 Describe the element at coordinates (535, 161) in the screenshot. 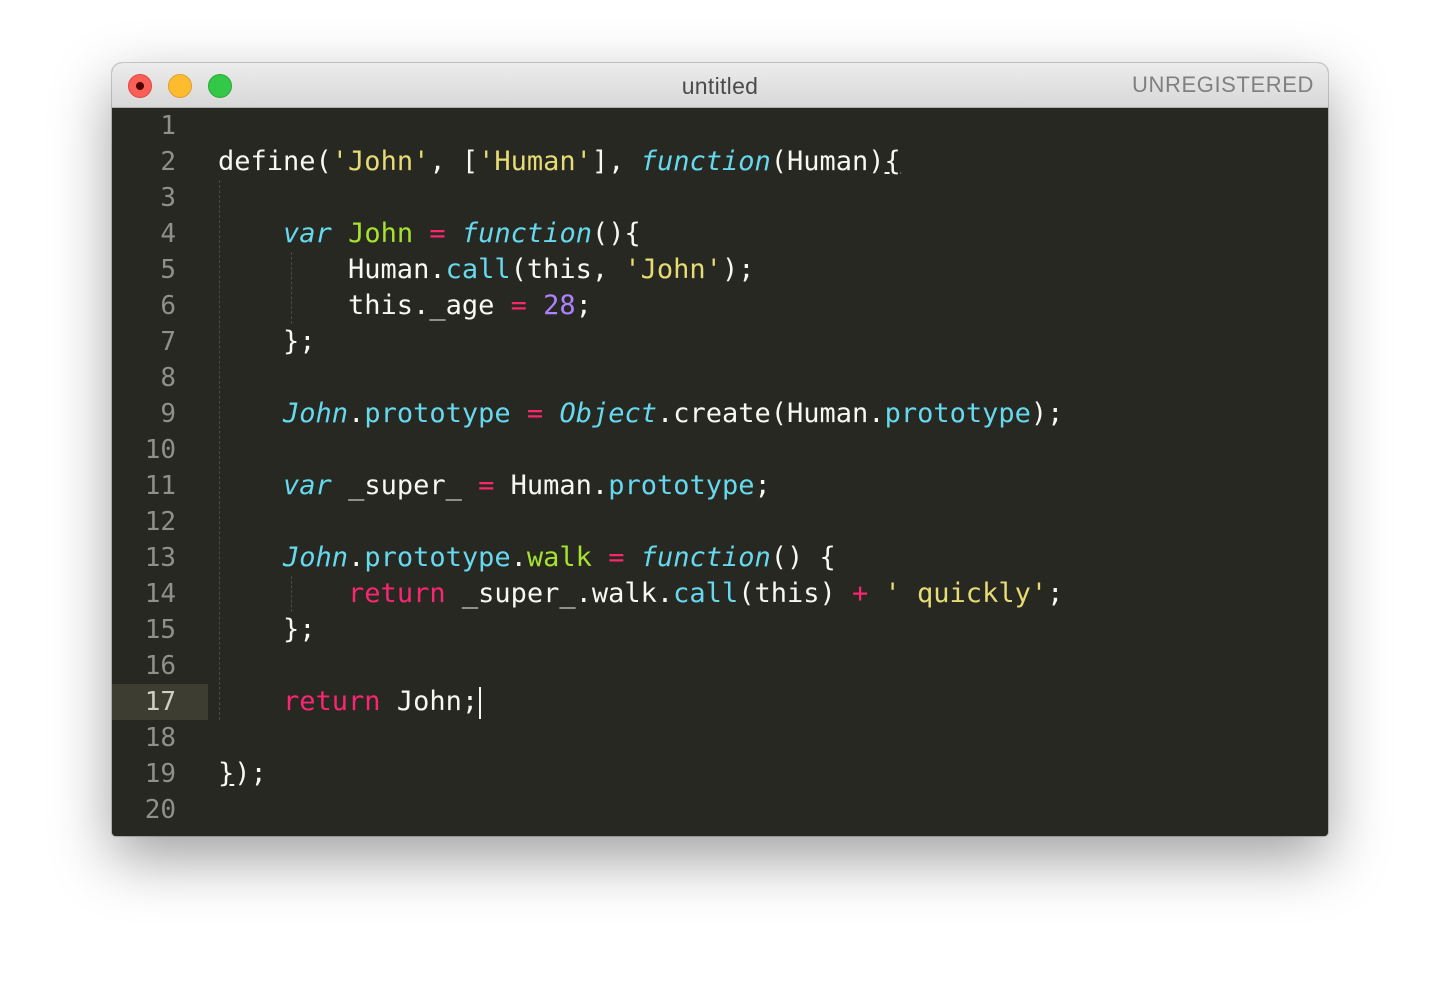

I see `code-token: 'Human'` at that location.